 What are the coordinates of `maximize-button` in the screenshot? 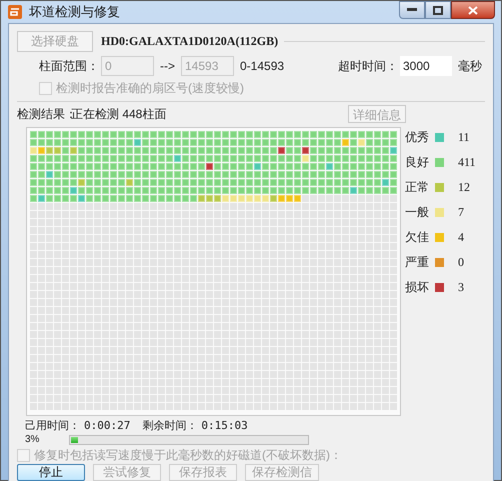 It's located at (438, 10).